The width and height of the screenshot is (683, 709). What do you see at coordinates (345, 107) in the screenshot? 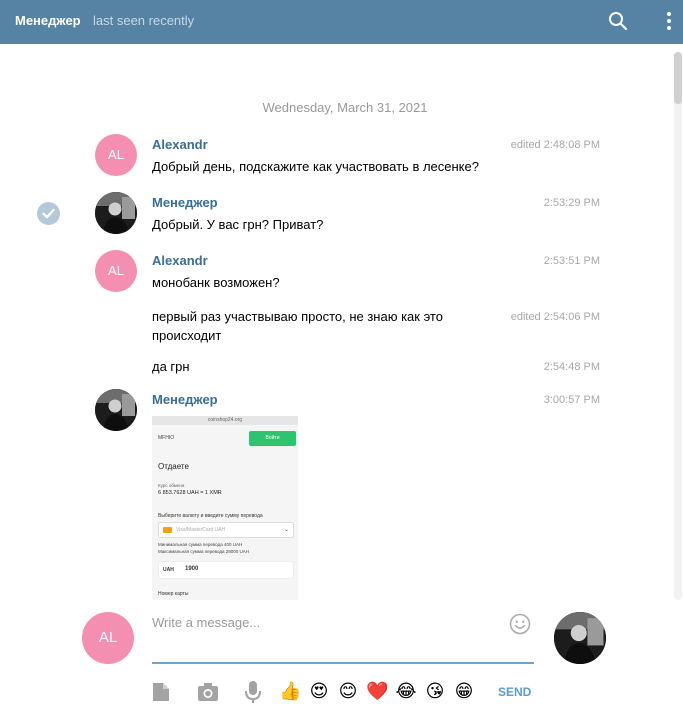
I see `date-divider: Wednesday, March 31, 2021` at bounding box center [345, 107].